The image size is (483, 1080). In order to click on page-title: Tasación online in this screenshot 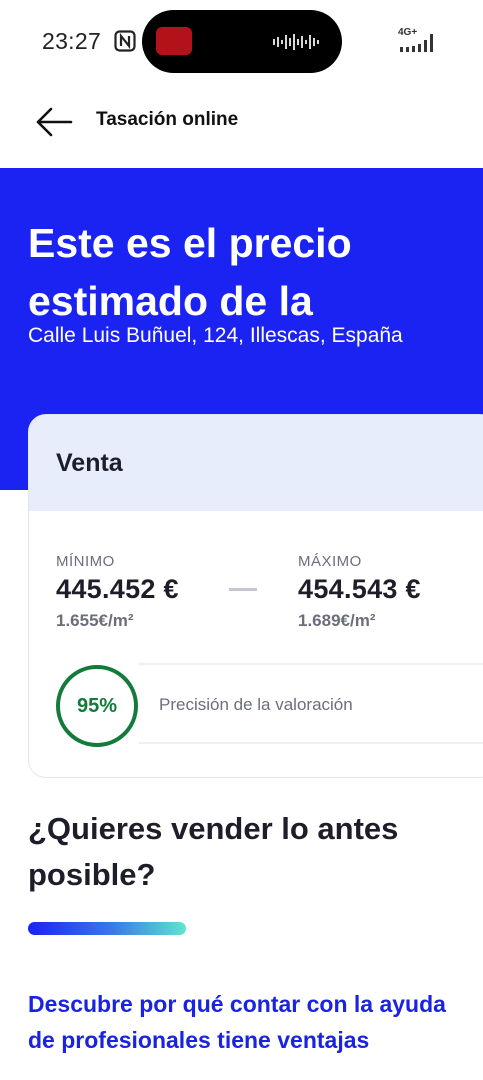, I will do `click(167, 119)`.